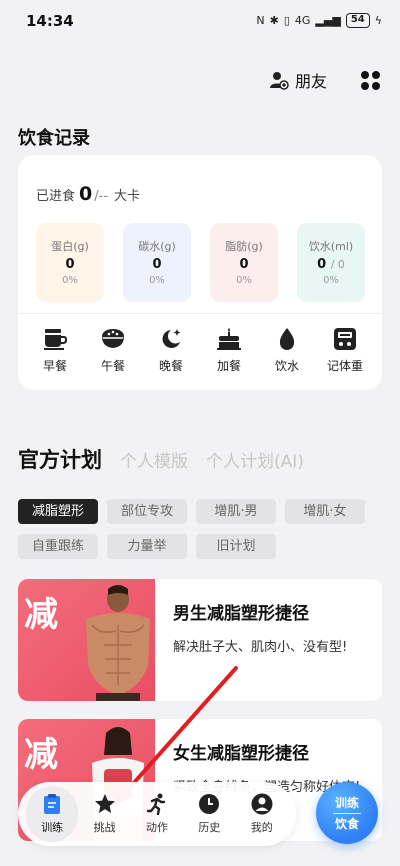 This screenshot has height=866, width=400. What do you see at coordinates (105, 814) in the screenshot?
I see `nav-challenge: 挑战` at bounding box center [105, 814].